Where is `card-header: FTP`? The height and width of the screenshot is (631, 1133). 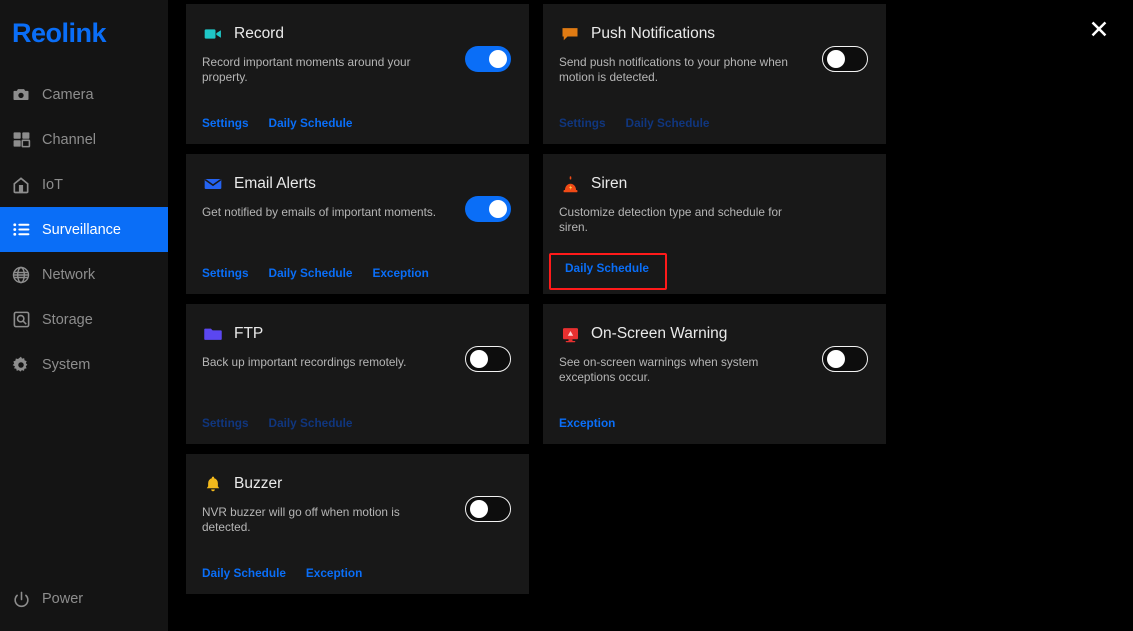
card-header: FTP is located at coordinates (357, 334).